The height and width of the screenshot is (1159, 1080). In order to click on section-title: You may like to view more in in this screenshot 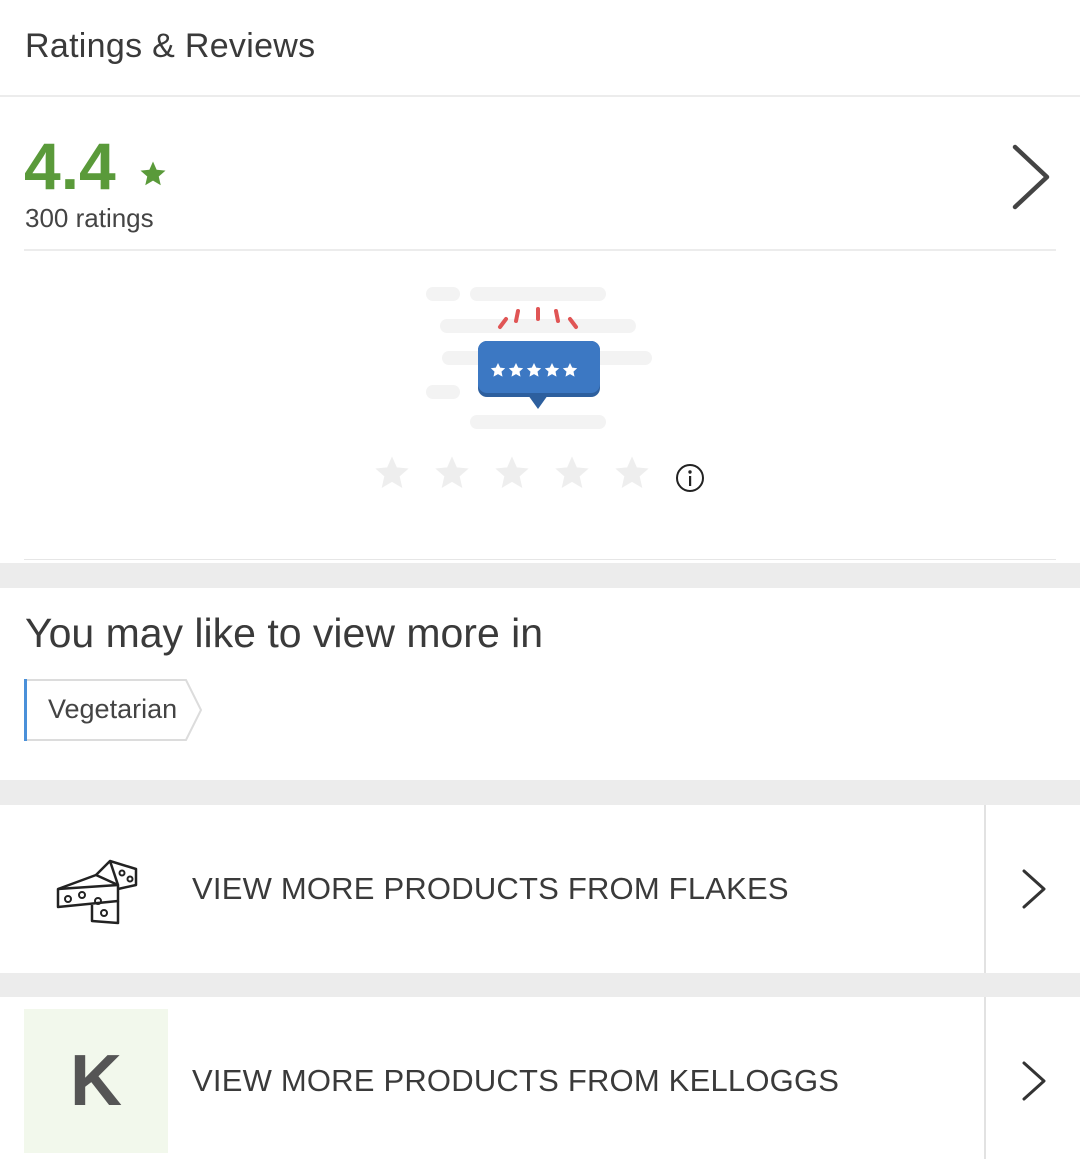, I will do `click(284, 633)`.